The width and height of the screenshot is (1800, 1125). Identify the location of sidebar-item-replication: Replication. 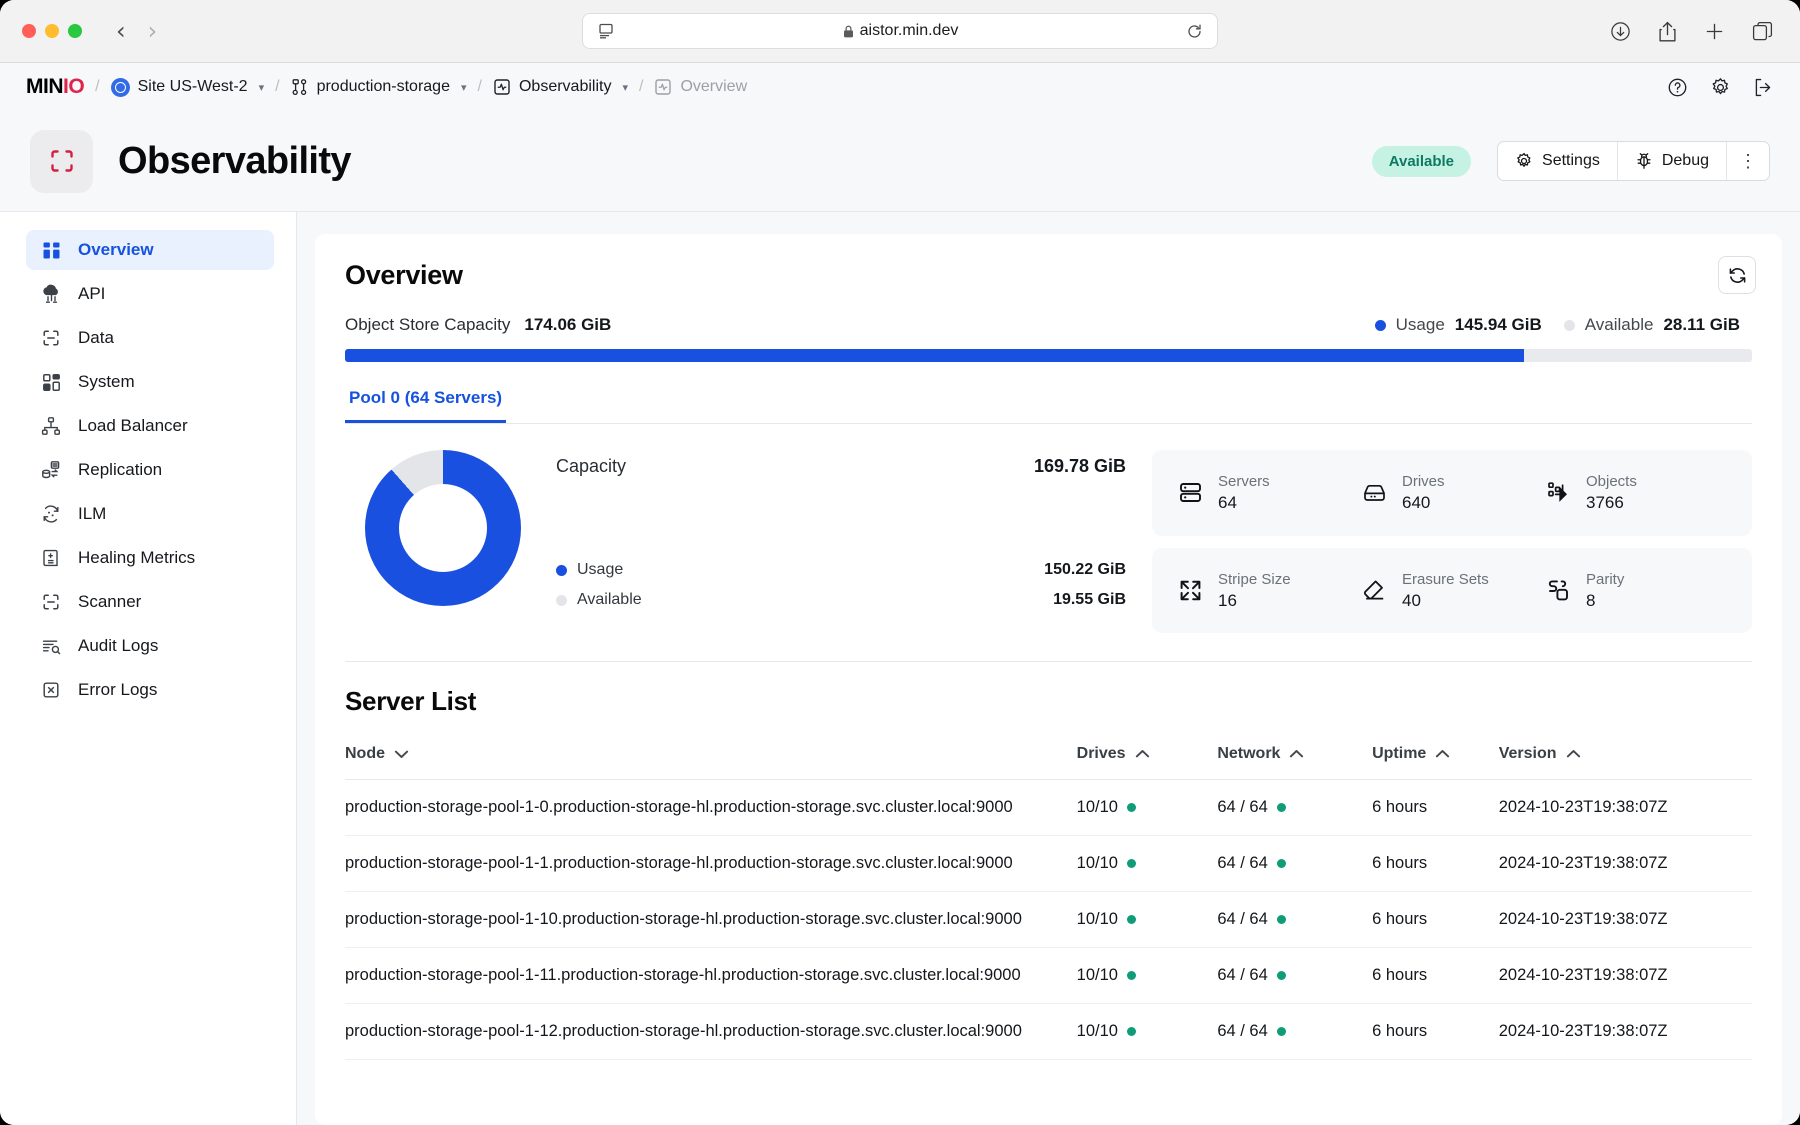
(150, 470).